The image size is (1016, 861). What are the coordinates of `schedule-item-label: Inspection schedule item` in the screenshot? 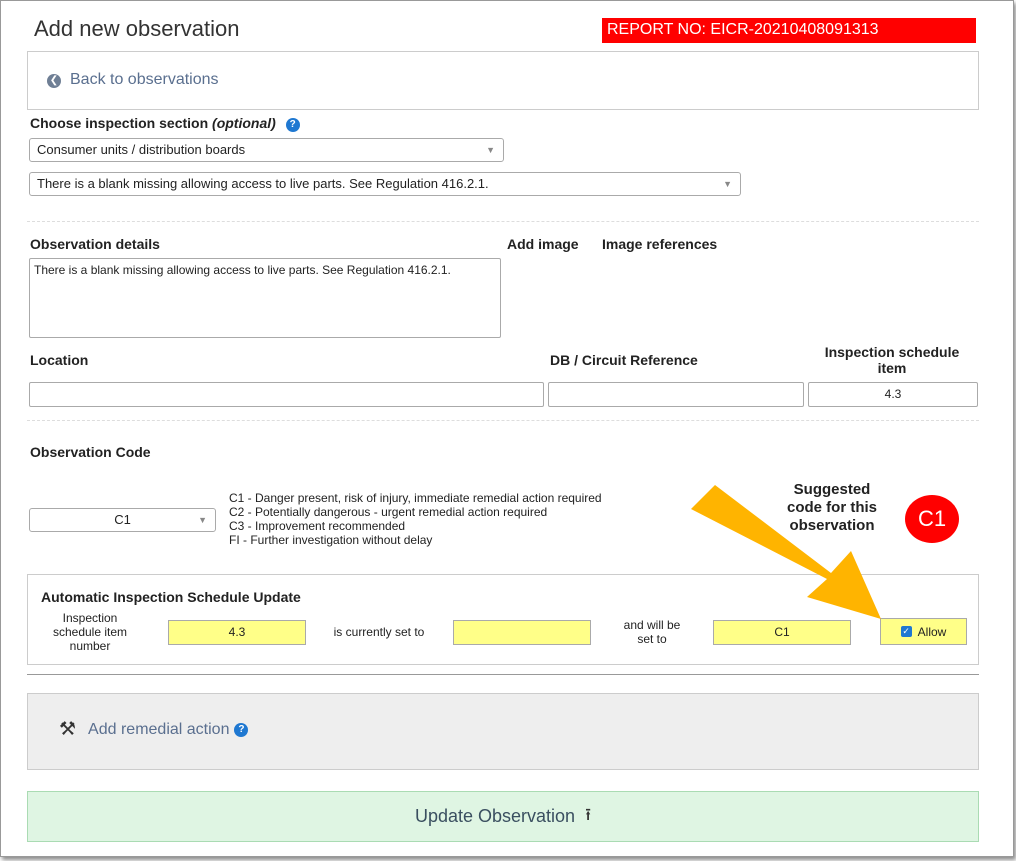 It's located at (892, 360).